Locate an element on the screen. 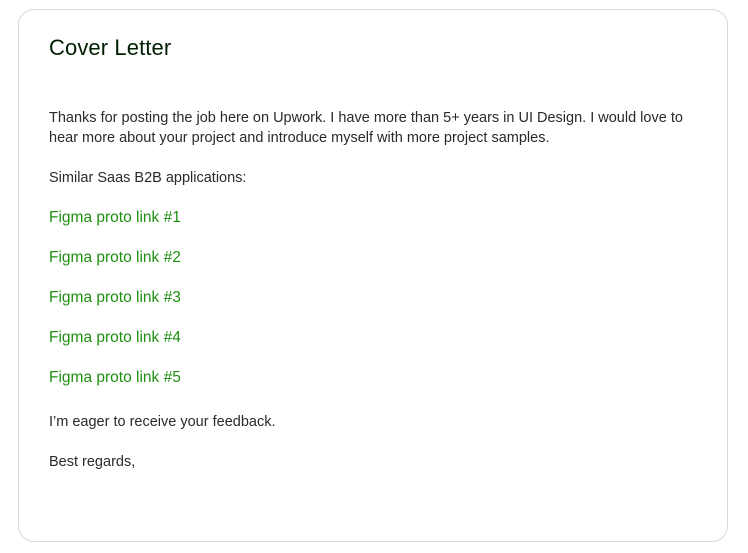 This screenshot has height=553, width=748. figma-proto-link-5: Figma proto link #5 is located at coordinates (115, 378).